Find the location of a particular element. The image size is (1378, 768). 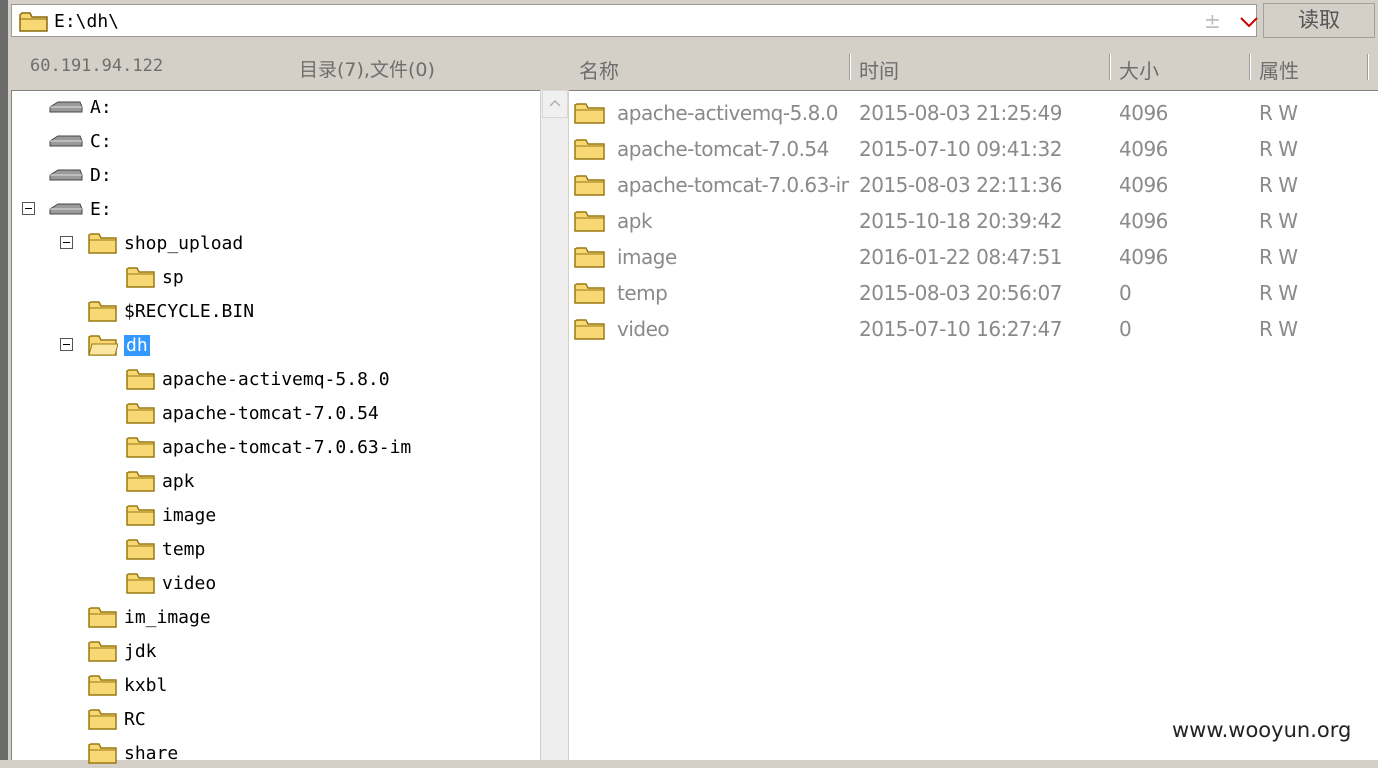

file-time: 2015-08-03 21:25:49 is located at coordinates (960, 113).